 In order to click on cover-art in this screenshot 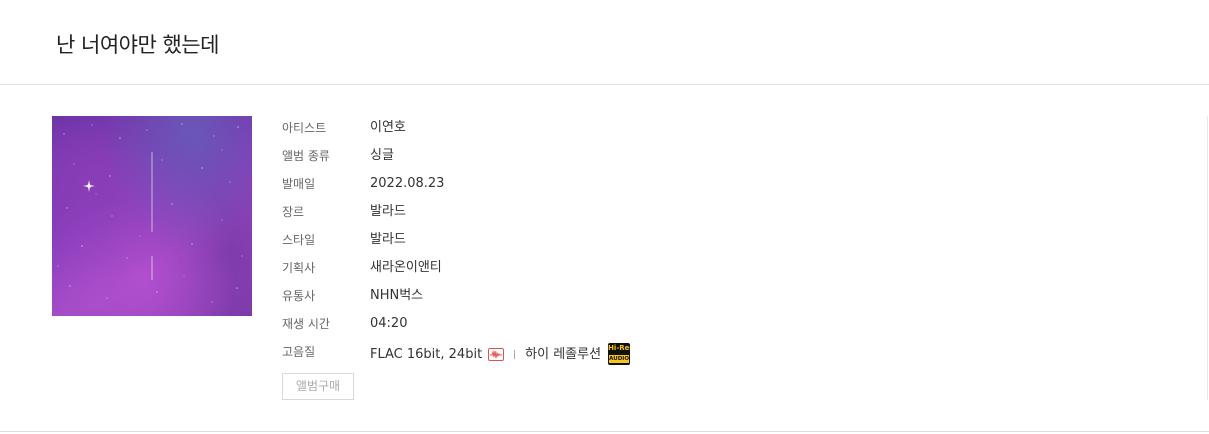, I will do `click(150, 213)`.